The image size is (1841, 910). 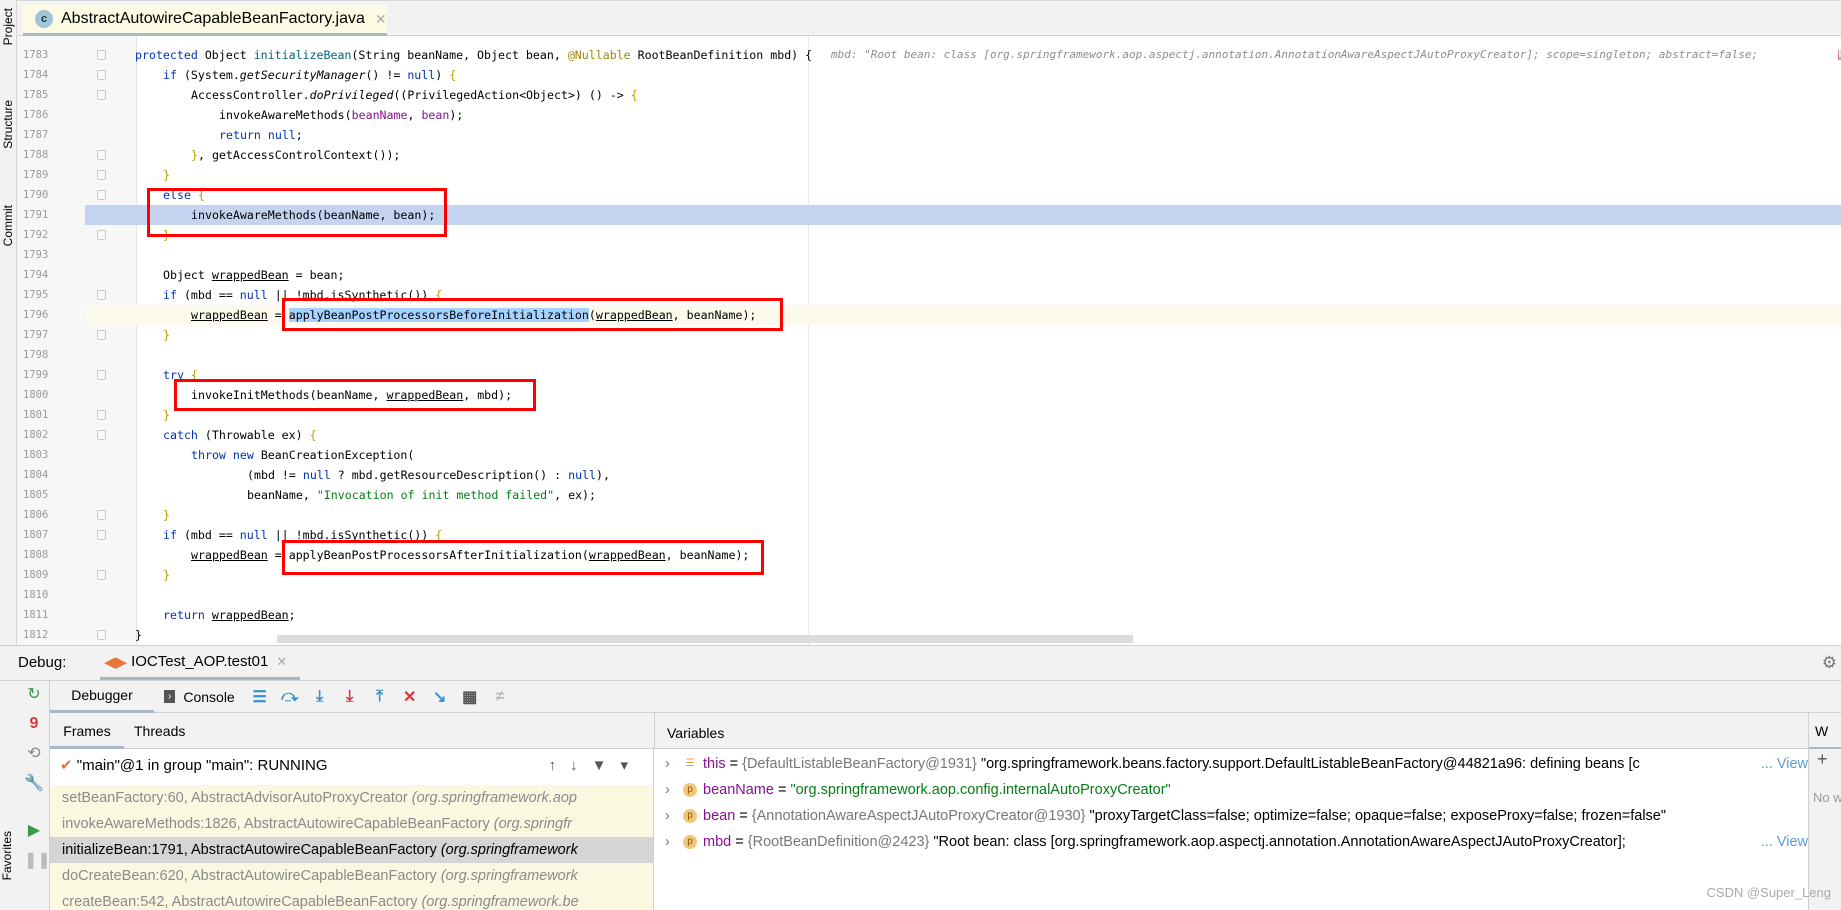 I want to click on thread-nav-icons: ↑↓▼▾, so click(x=595, y=766).